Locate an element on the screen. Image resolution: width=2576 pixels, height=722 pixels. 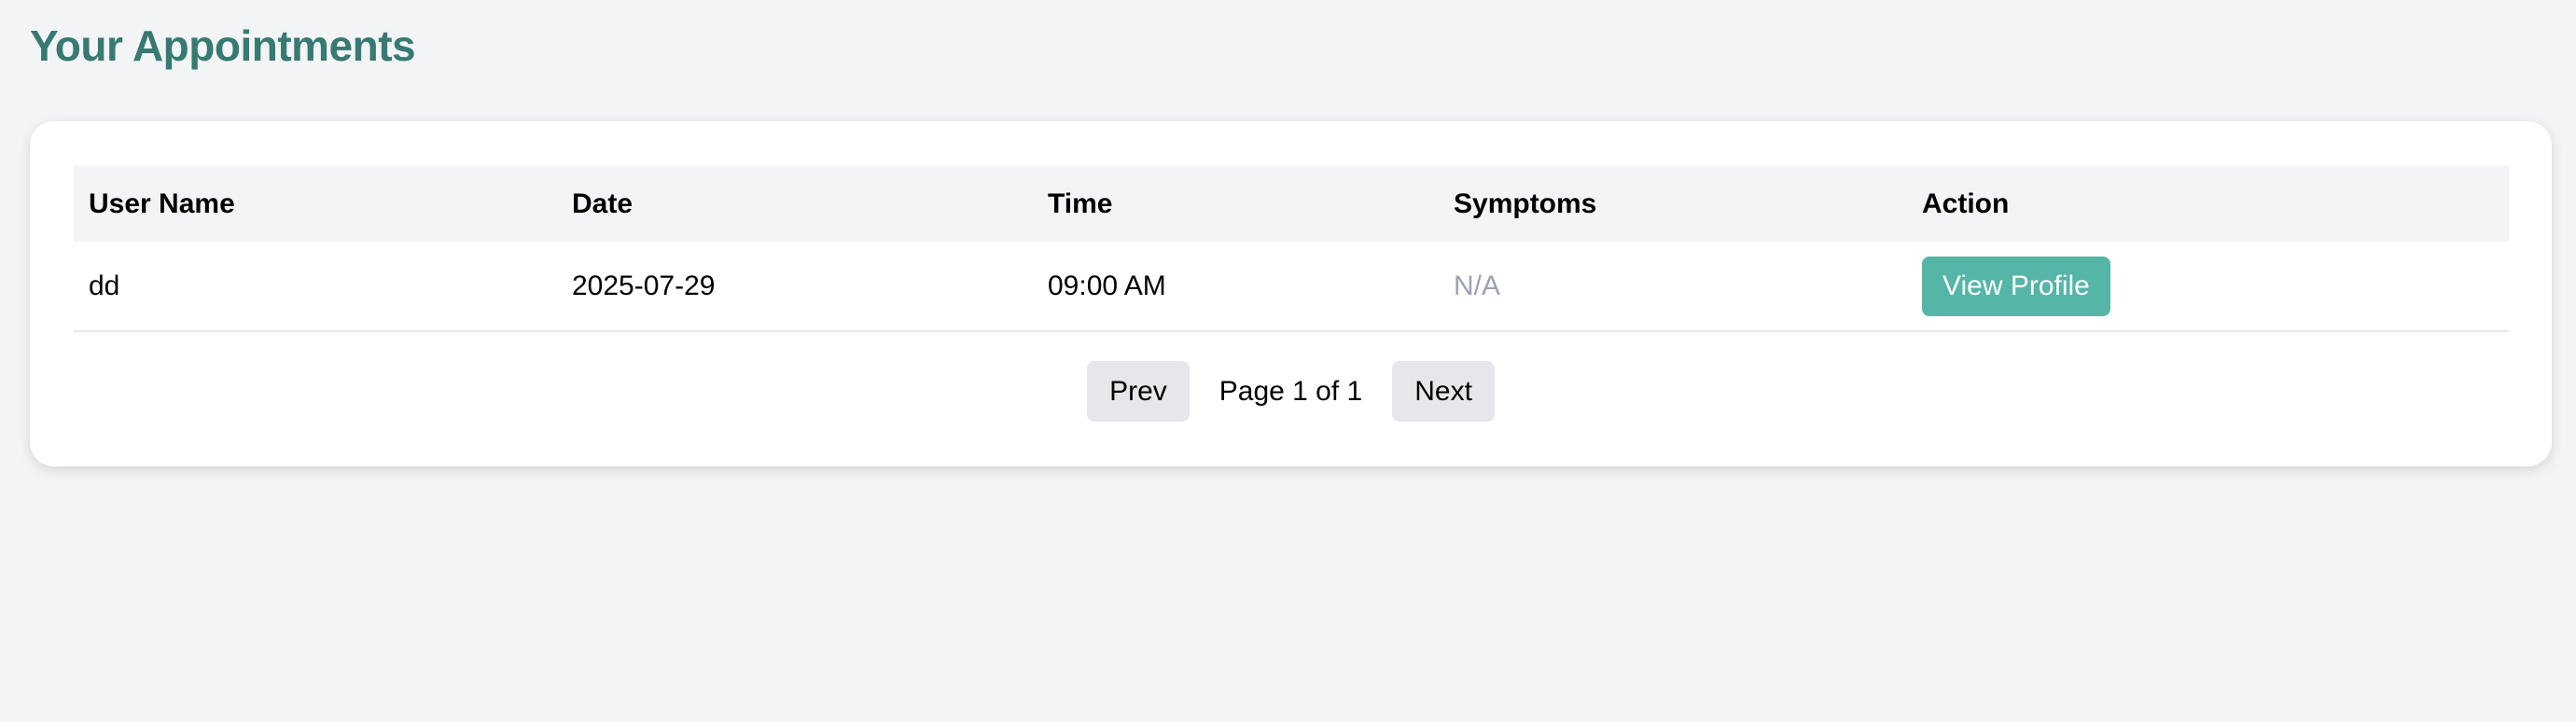
column-header-user-name: User Name is located at coordinates (315, 204).